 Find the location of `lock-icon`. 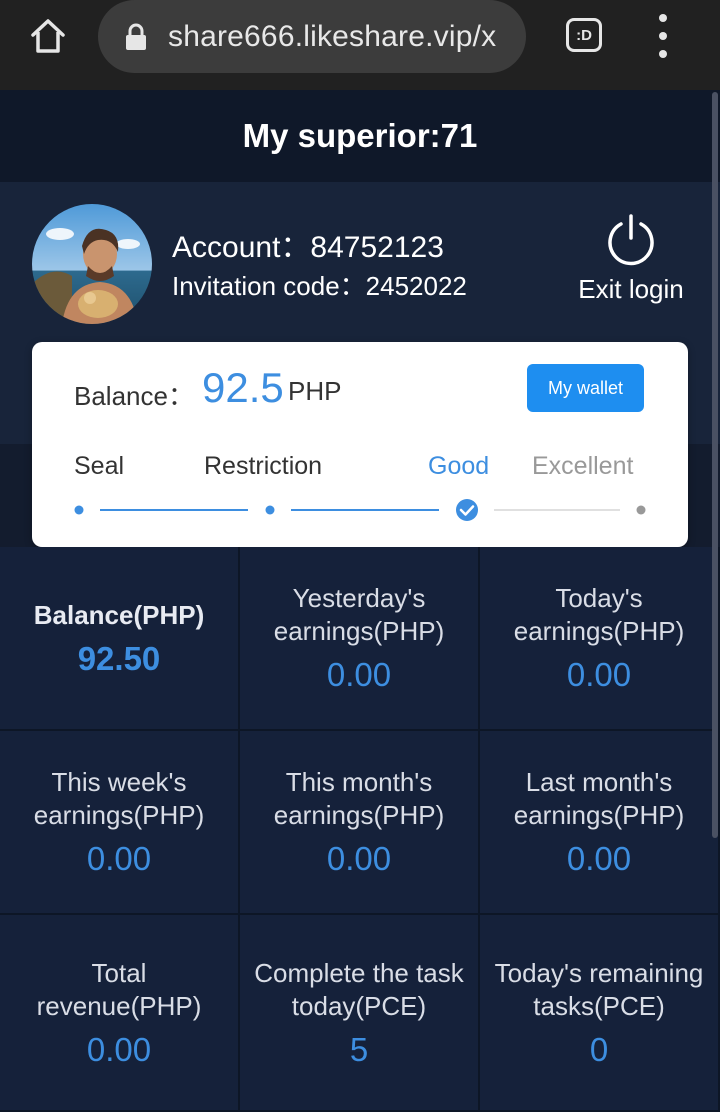

lock-icon is located at coordinates (136, 36).